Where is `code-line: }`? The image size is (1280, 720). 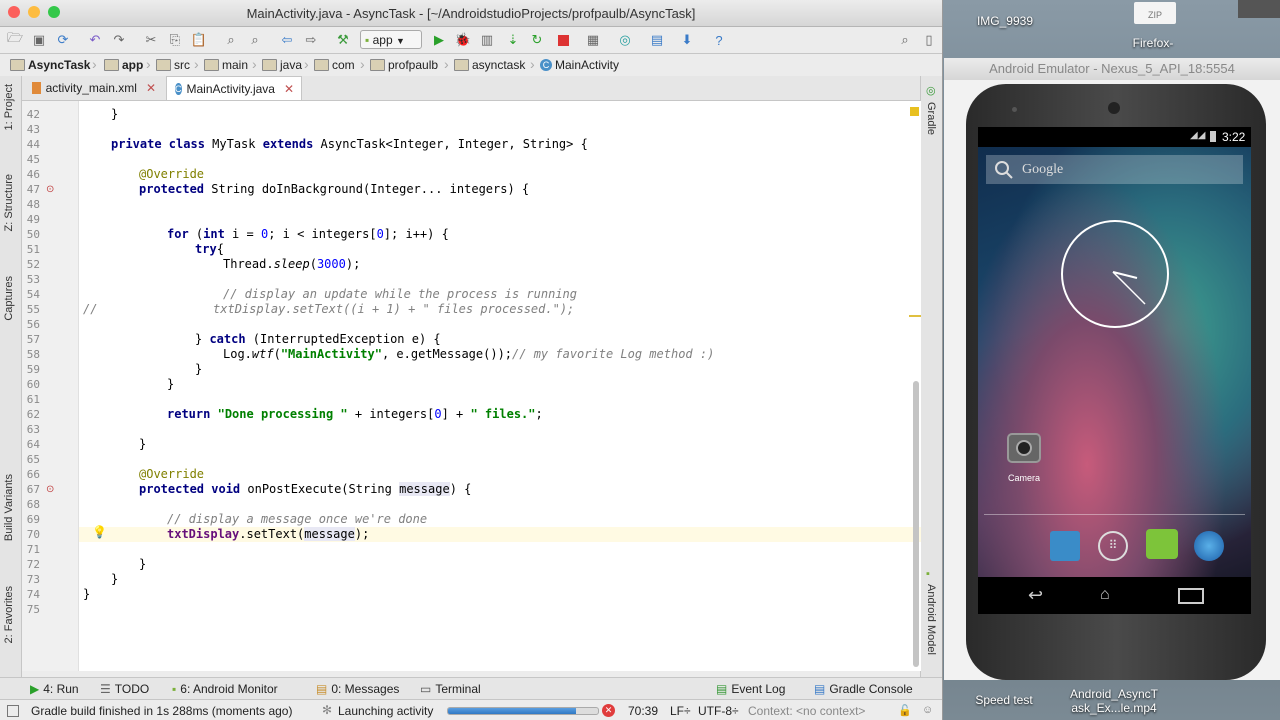 code-line: } is located at coordinates (143, 564).